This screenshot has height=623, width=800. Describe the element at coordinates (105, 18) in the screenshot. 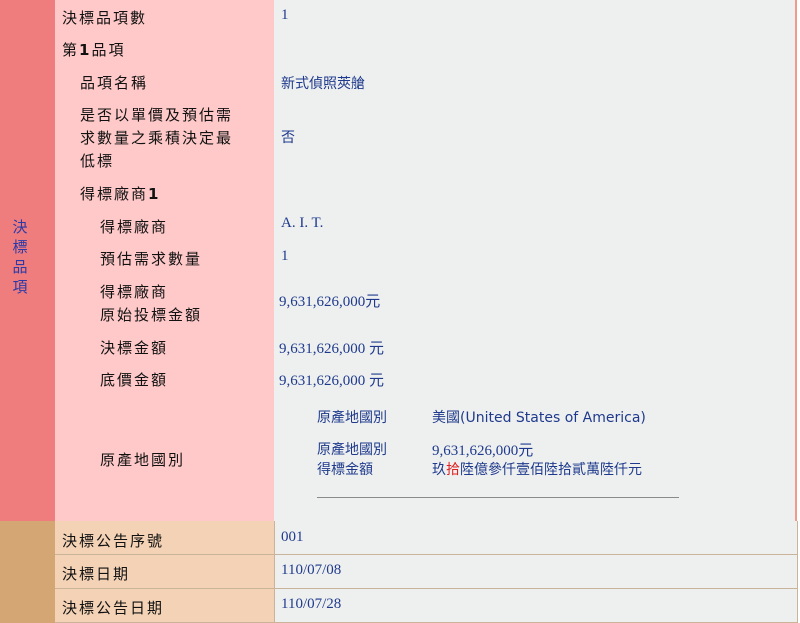

I see `item-count-label: 決標品項數` at that location.